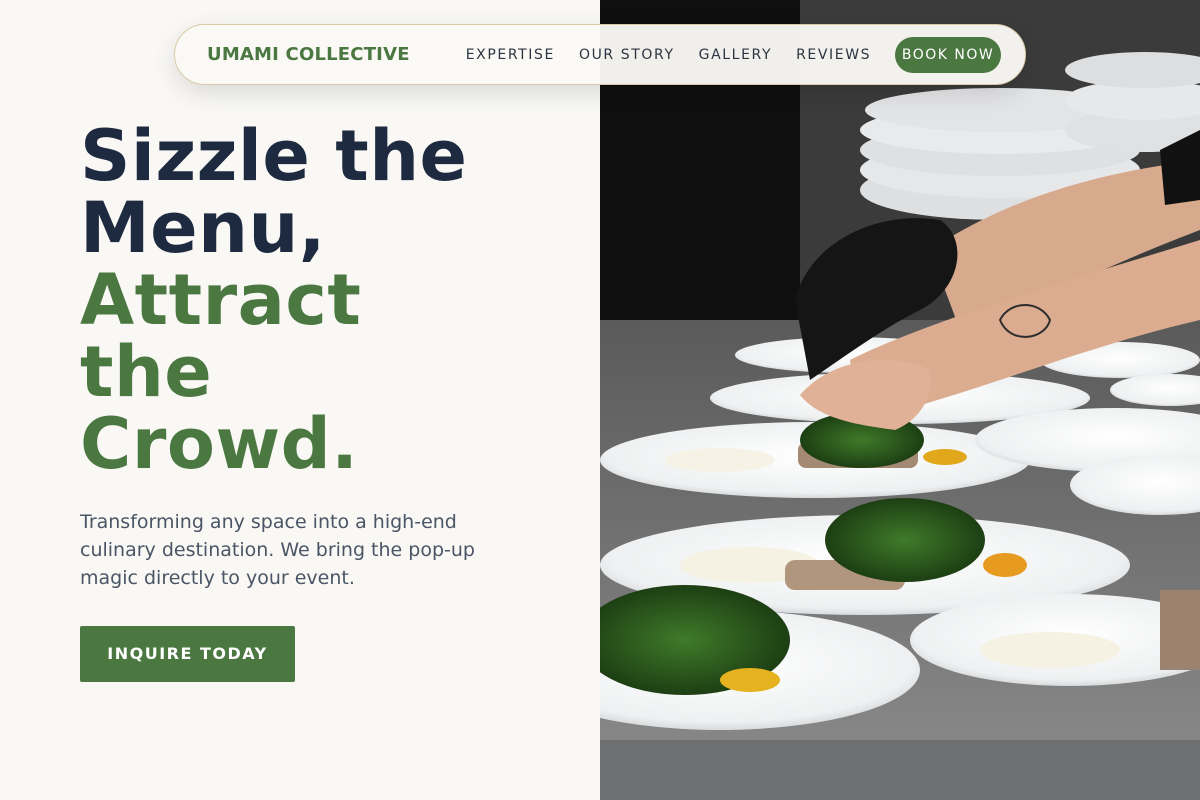  Describe the element at coordinates (146, 372) in the screenshot. I see `headline-line: the` at that location.